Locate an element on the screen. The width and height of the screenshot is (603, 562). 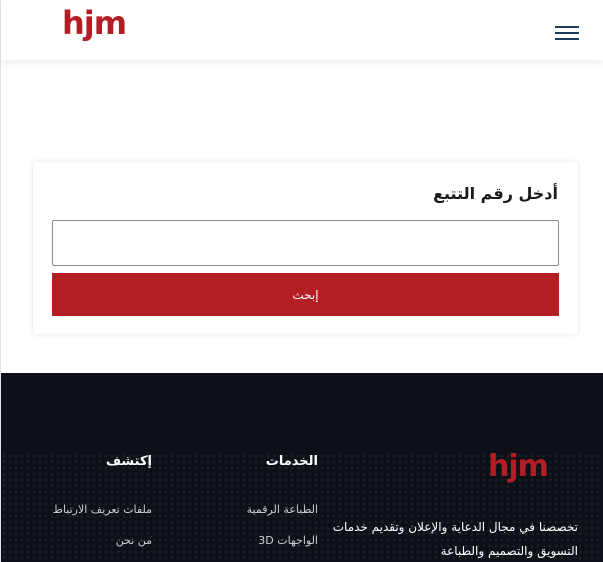
services-heading: الخدمات is located at coordinates (291, 461).